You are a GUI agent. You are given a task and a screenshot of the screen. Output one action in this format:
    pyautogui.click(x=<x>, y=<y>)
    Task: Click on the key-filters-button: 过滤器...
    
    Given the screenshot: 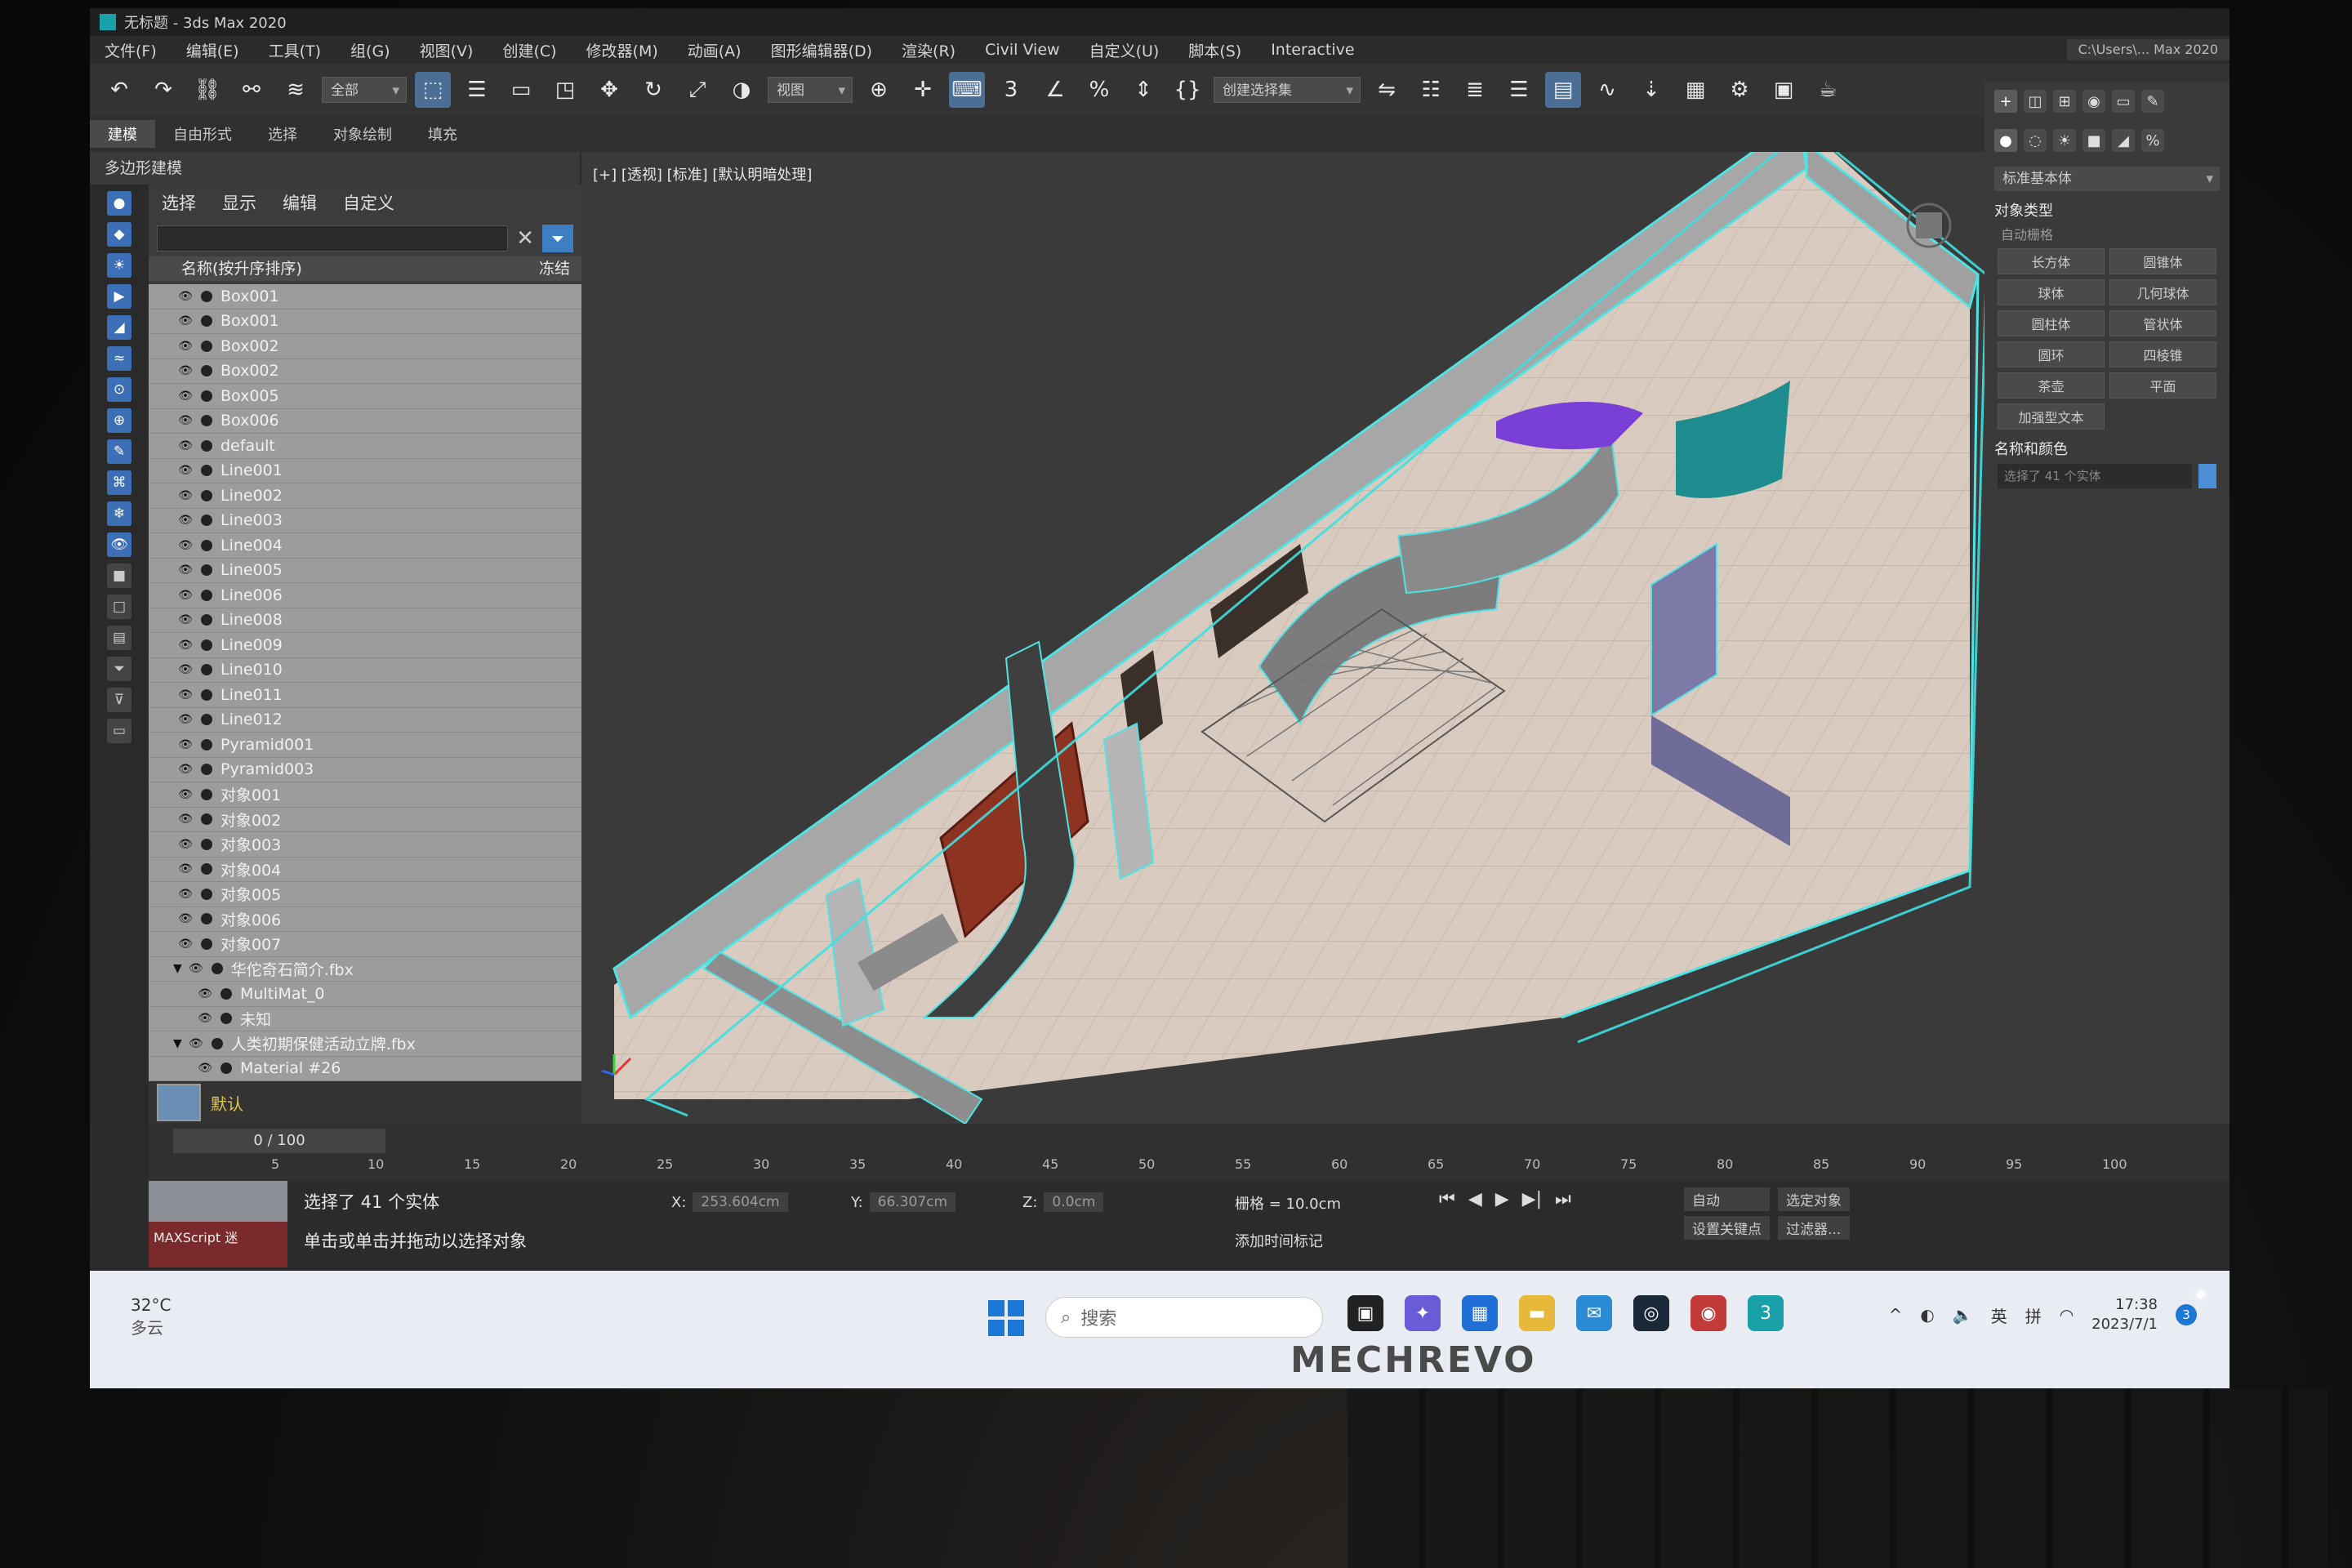 What is the action you would take?
    pyautogui.click(x=1814, y=1228)
    